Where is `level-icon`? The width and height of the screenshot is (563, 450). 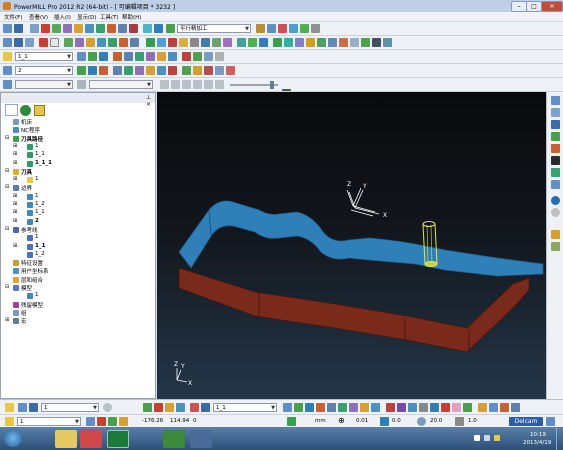
level-icon is located at coordinates (9, 421).